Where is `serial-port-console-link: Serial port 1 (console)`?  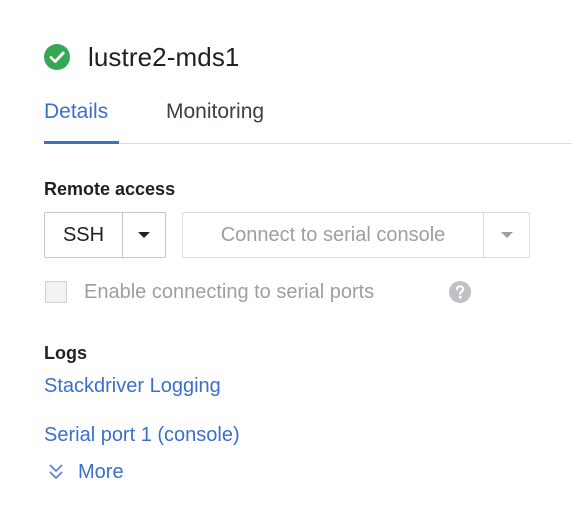 serial-port-console-link: Serial port 1 (console) is located at coordinates (142, 435).